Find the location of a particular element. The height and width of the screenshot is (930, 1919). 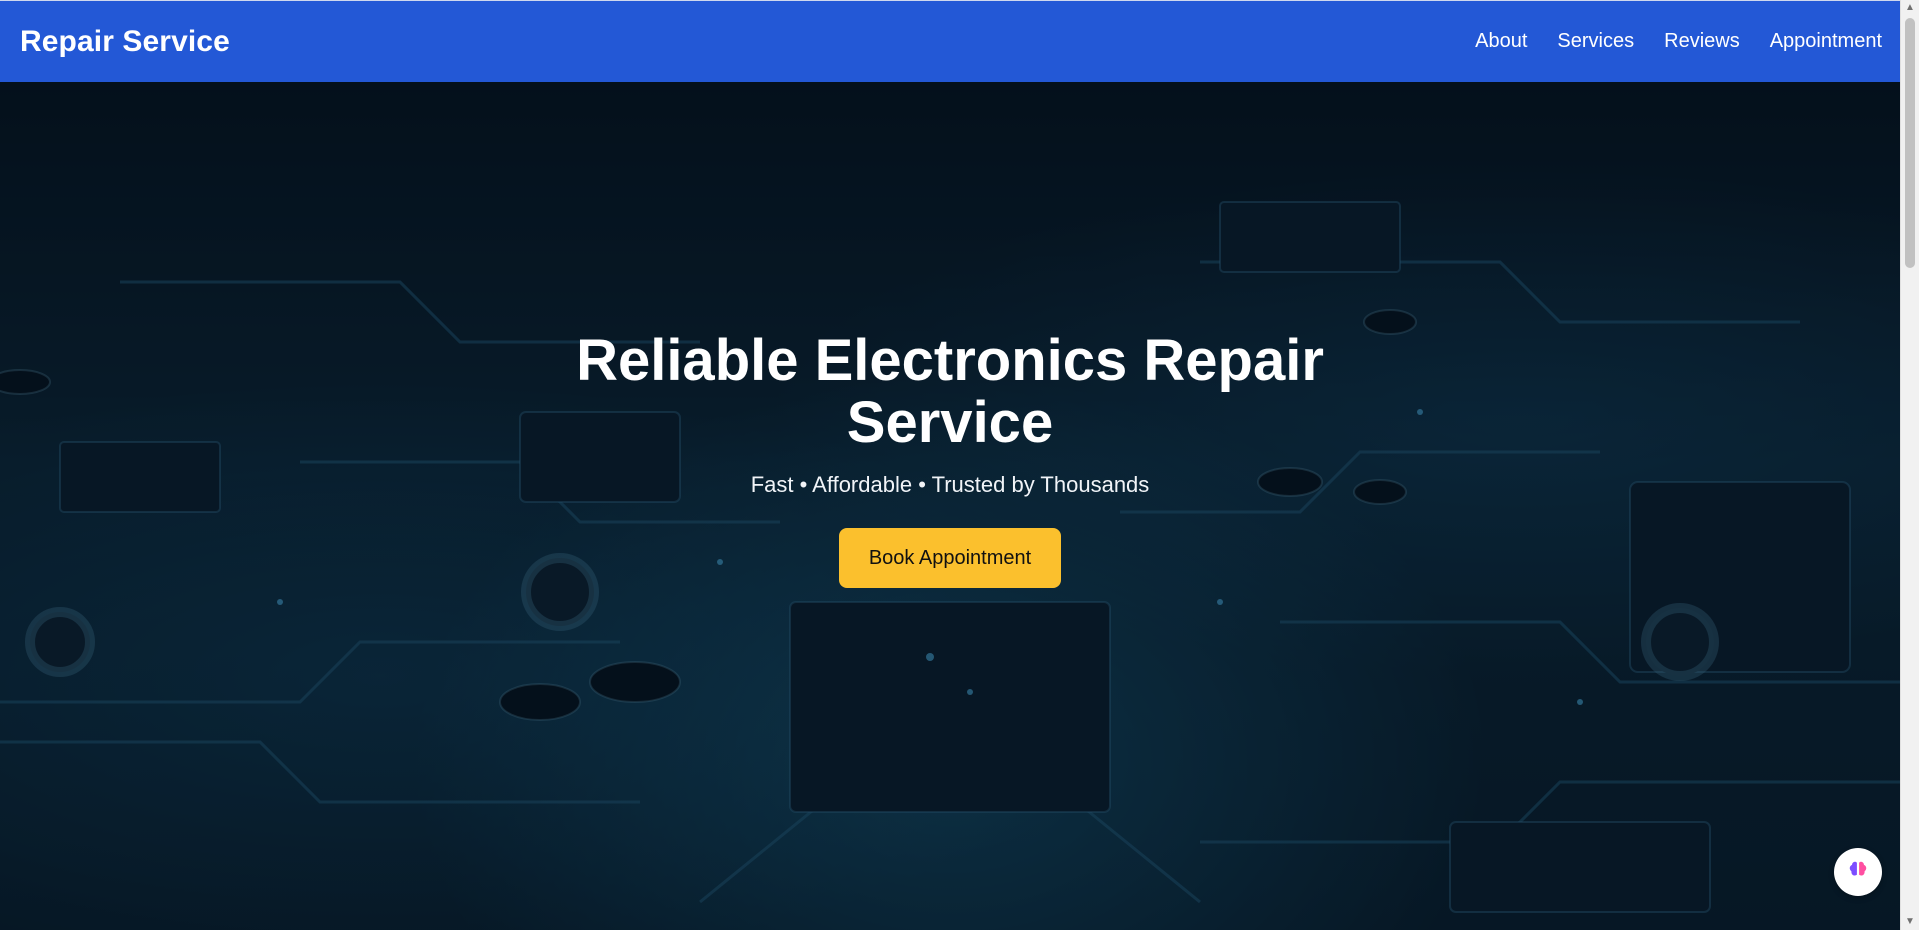

book-appointment-button: Book Appointment is located at coordinates (950, 558).